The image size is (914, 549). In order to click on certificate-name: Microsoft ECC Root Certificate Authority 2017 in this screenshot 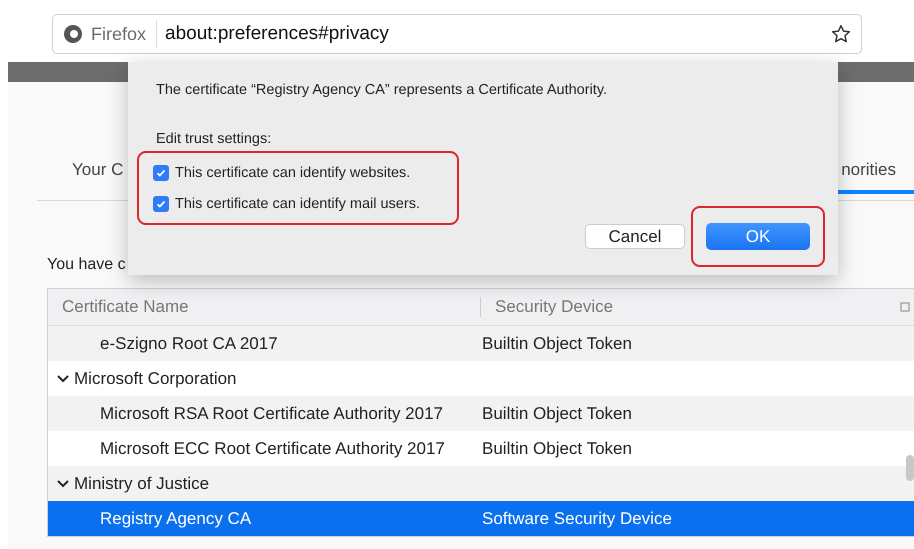, I will do `click(272, 448)`.